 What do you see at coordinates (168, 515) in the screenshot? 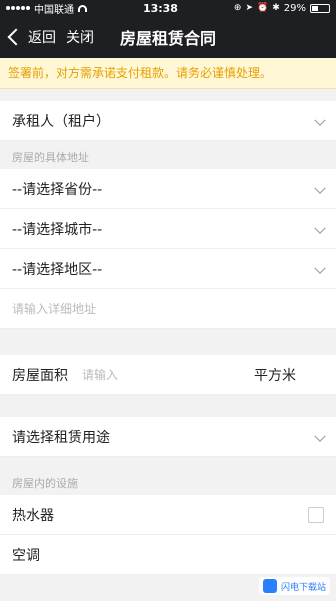
I see `facility-water-heater: 热水器` at bounding box center [168, 515].